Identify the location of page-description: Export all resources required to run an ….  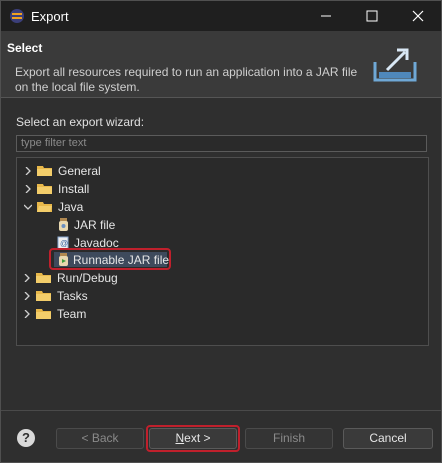
(186, 79).